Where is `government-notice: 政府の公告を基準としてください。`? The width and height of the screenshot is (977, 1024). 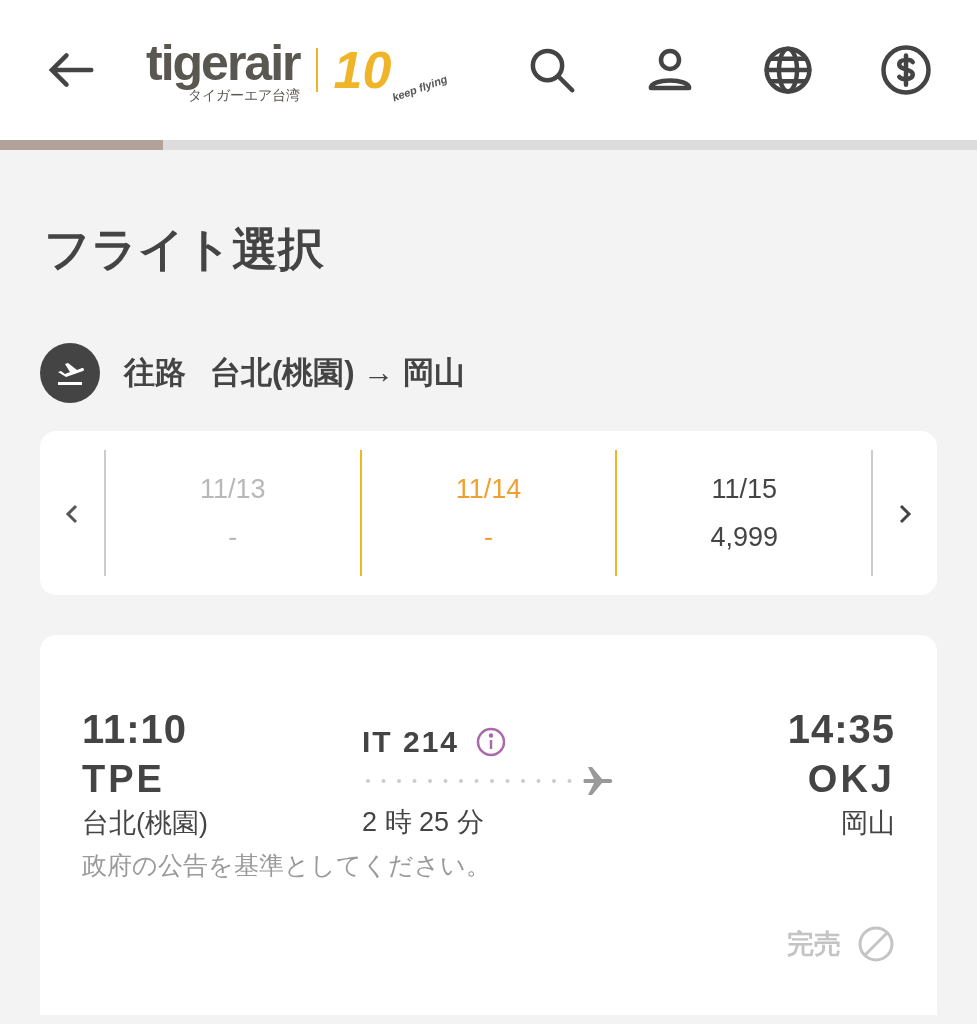 government-notice: 政府の公告を基準としてください。 is located at coordinates (287, 865).